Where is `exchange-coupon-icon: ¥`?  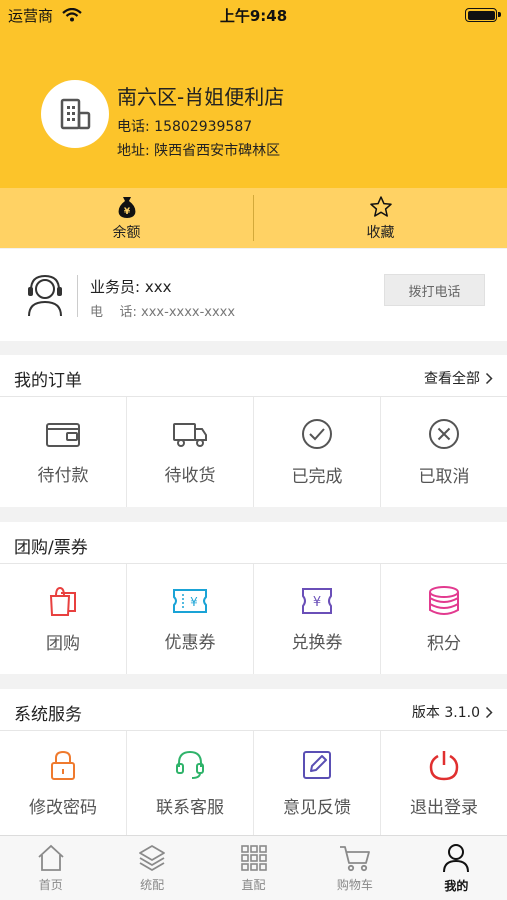
exchange-coupon-icon: ¥ is located at coordinates (317, 600).